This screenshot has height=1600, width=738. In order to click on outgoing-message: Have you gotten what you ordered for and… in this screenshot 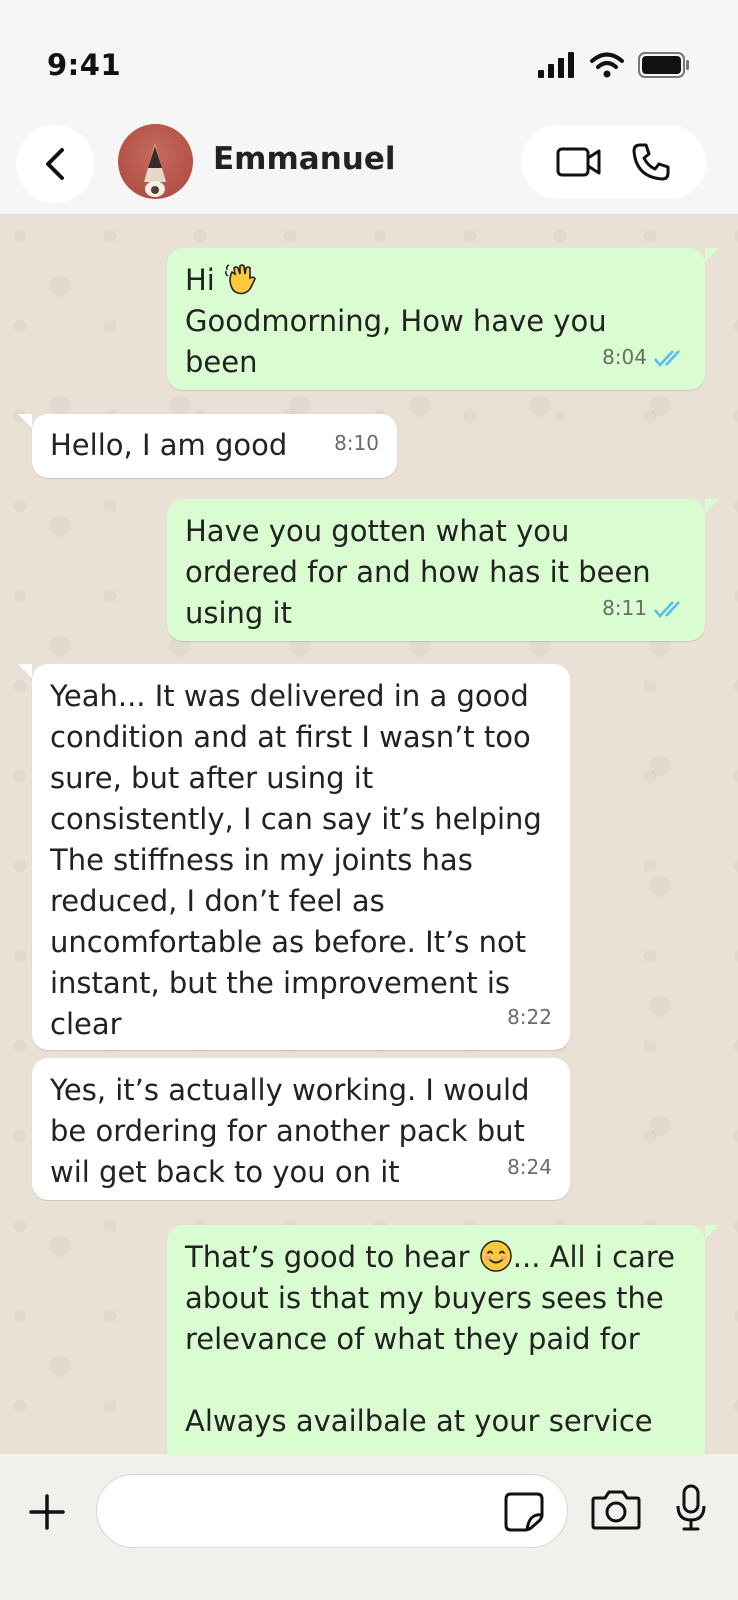, I will do `click(443, 570)`.